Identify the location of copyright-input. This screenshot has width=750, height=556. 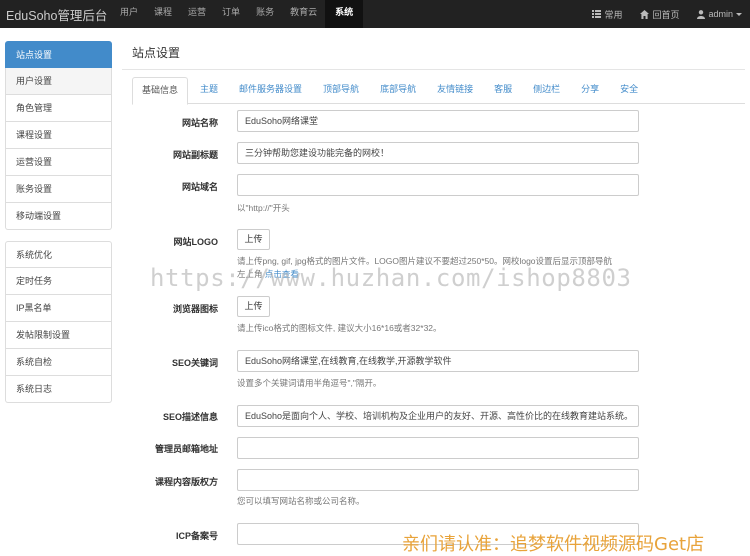
(438, 480).